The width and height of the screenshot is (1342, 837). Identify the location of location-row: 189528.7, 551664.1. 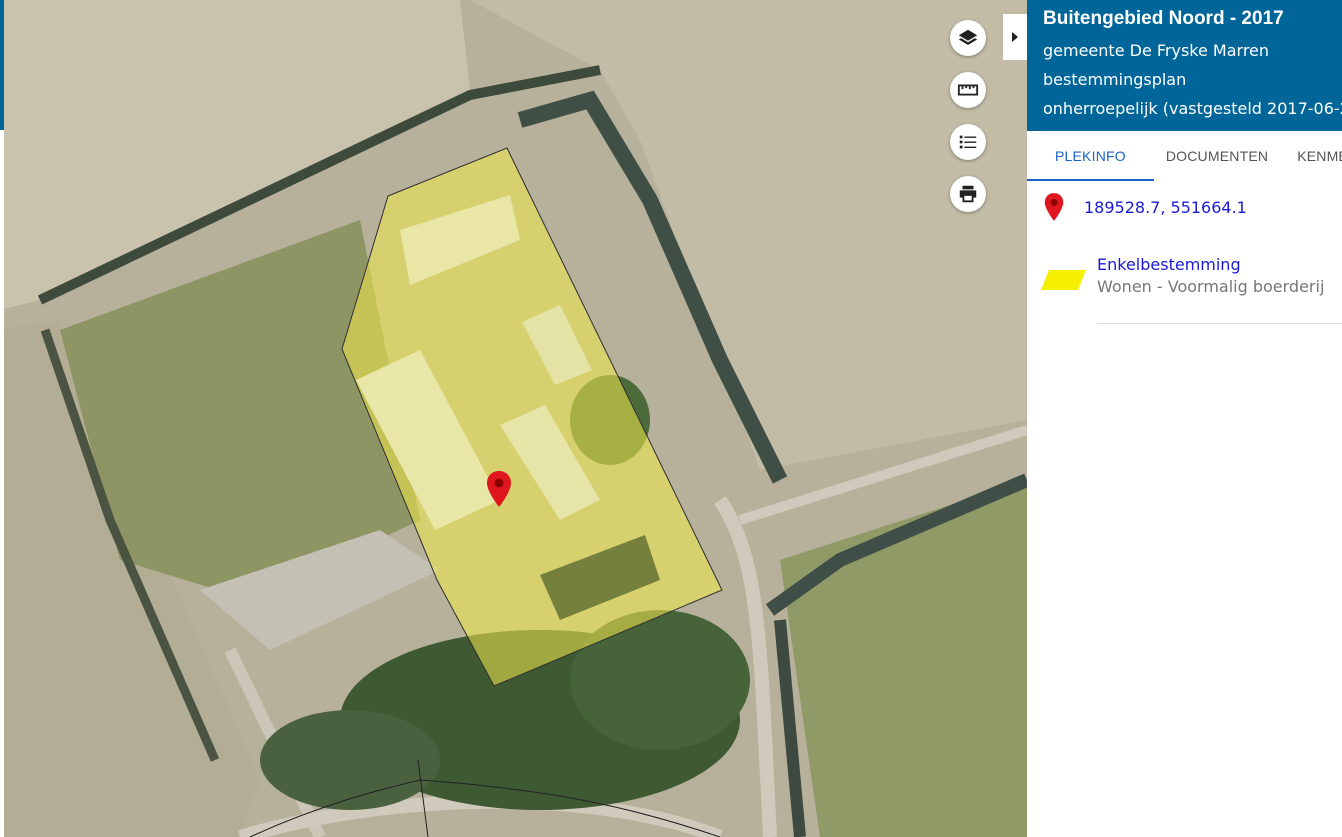
(1145, 207).